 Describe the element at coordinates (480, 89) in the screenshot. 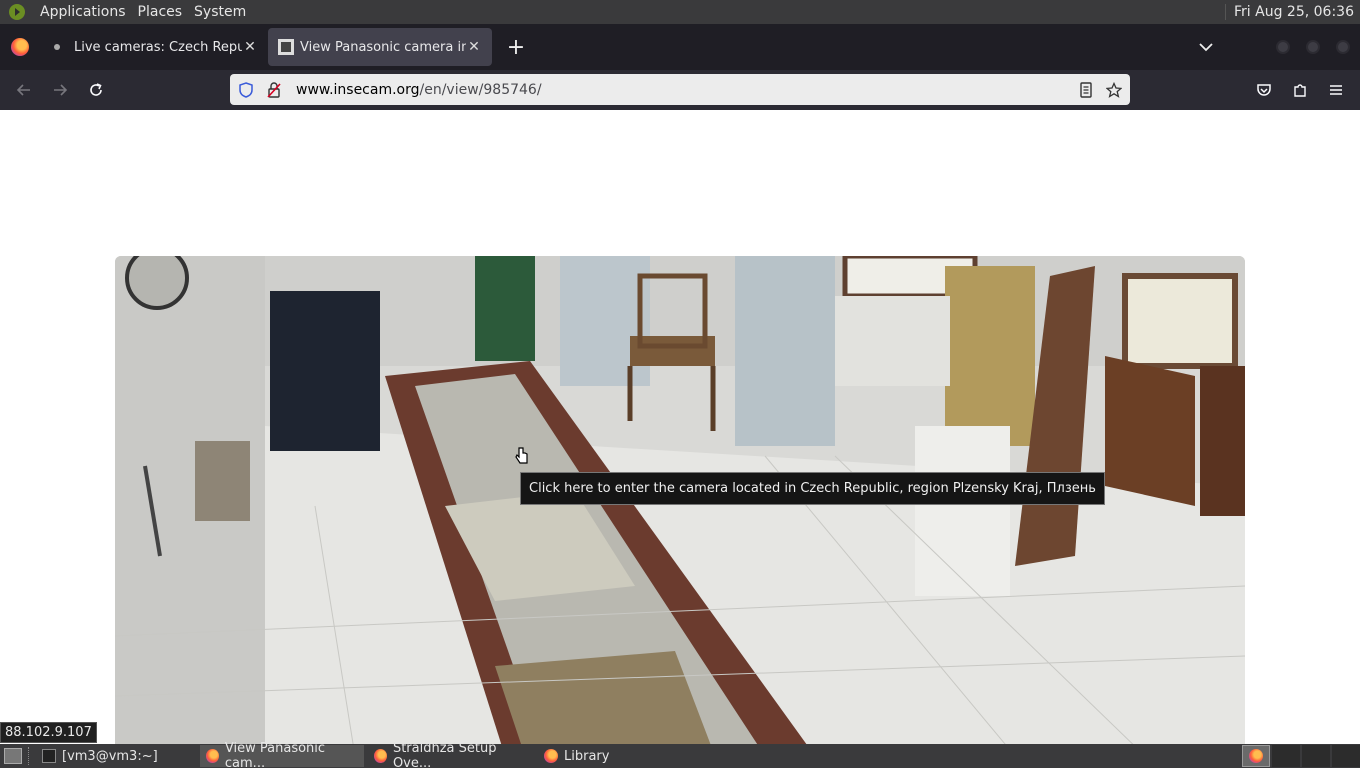

I see `url-path: /en/view/985746/` at that location.